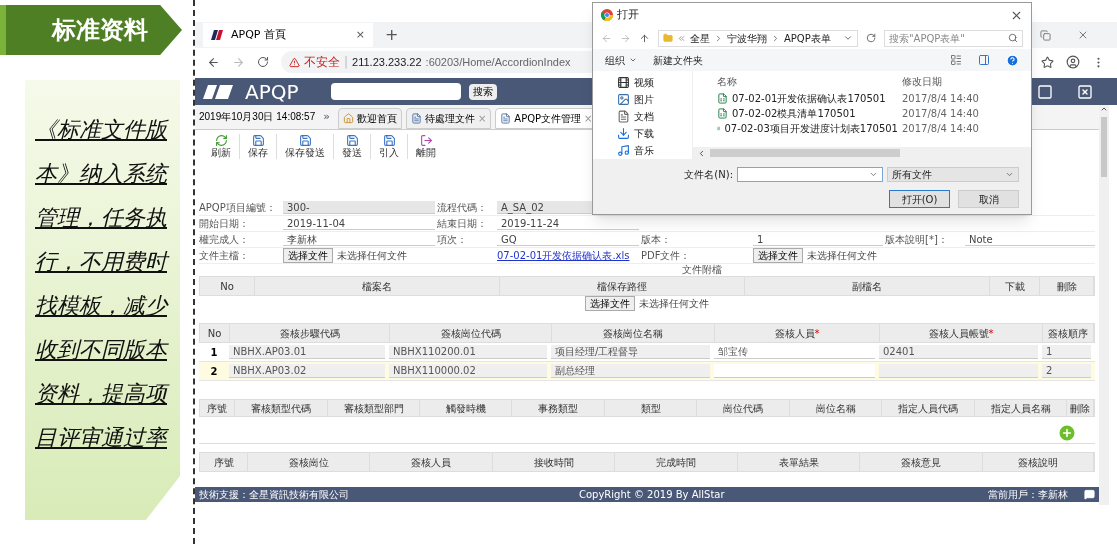 This screenshot has width=1117, height=544. I want to click on window-icon, so click(1045, 91).